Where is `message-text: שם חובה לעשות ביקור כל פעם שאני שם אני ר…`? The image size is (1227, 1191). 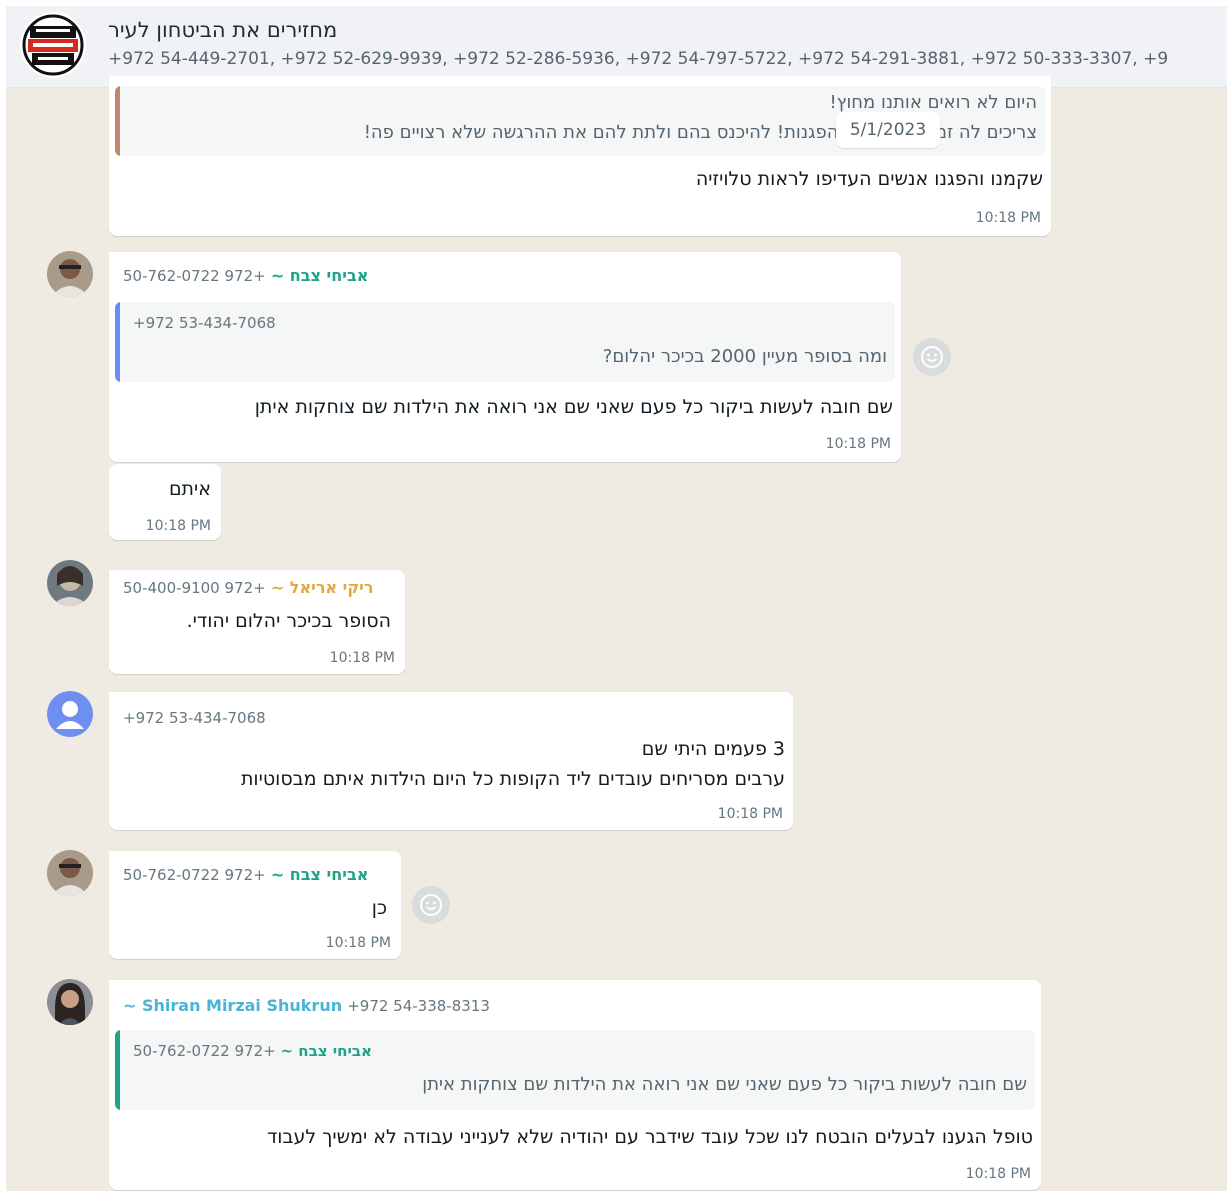
message-text: שם חובה לעשות ביקור כל פעם שאני שם אני ר… is located at coordinates (573, 407).